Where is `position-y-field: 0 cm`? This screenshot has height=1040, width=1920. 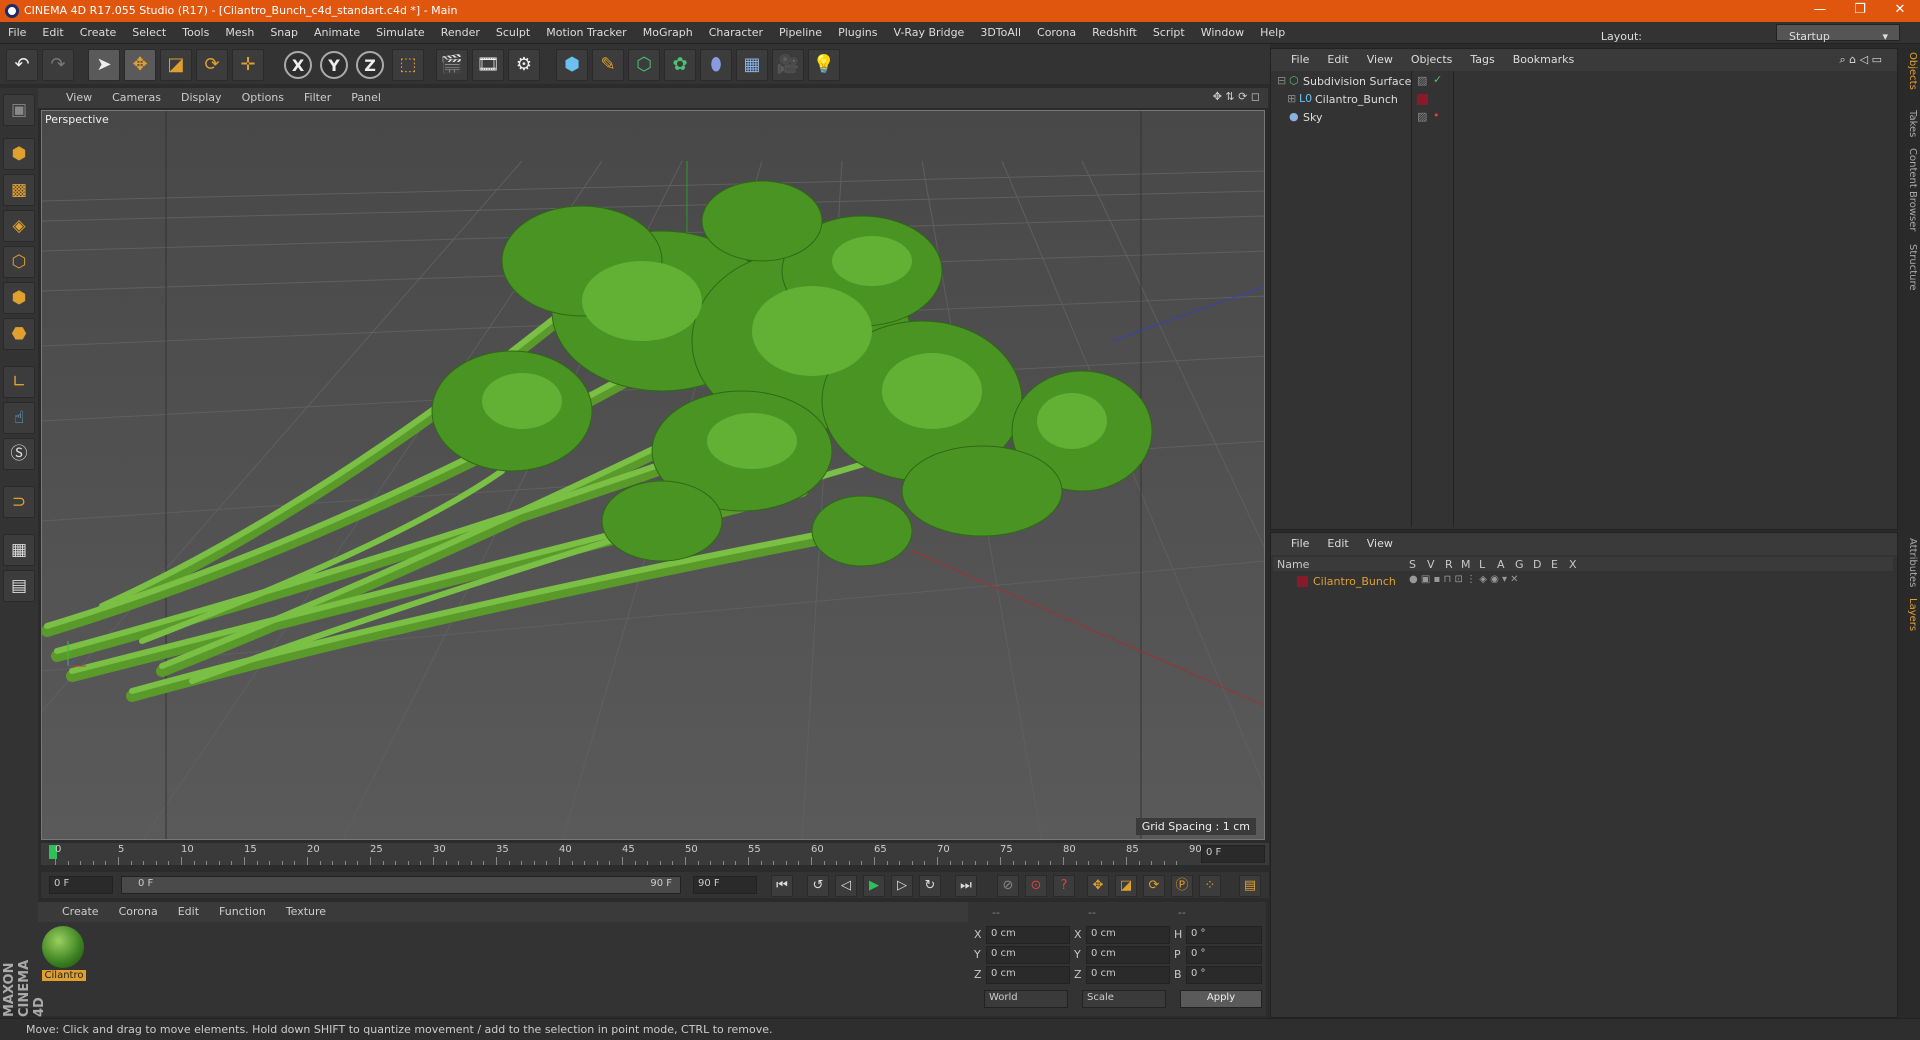
position-y-field: 0 cm is located at coordinates (1028, 955).